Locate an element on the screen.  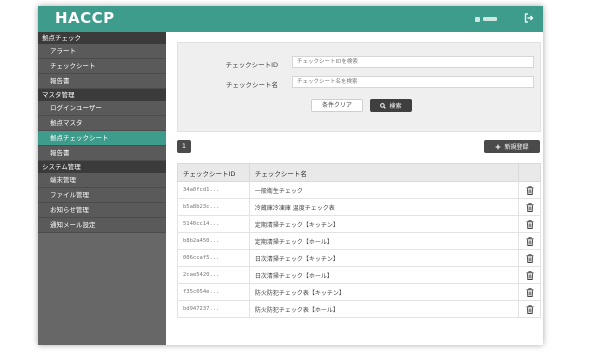
top-bar: HACCP is located at coordinates (290, 19).